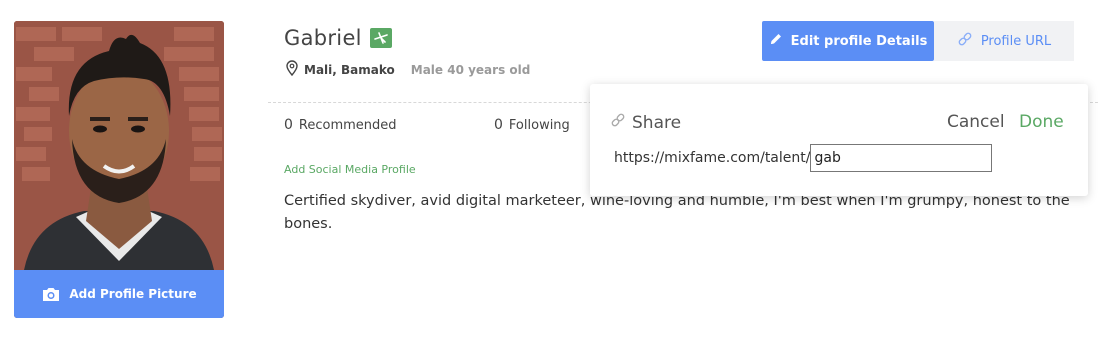 This screenshot has width=1098, height=346. What do you see at coordinates (712, 158) in the screenshot?
I see `url-prefix: https://mixfame.com/talent/` at bounding box center [712, 158].